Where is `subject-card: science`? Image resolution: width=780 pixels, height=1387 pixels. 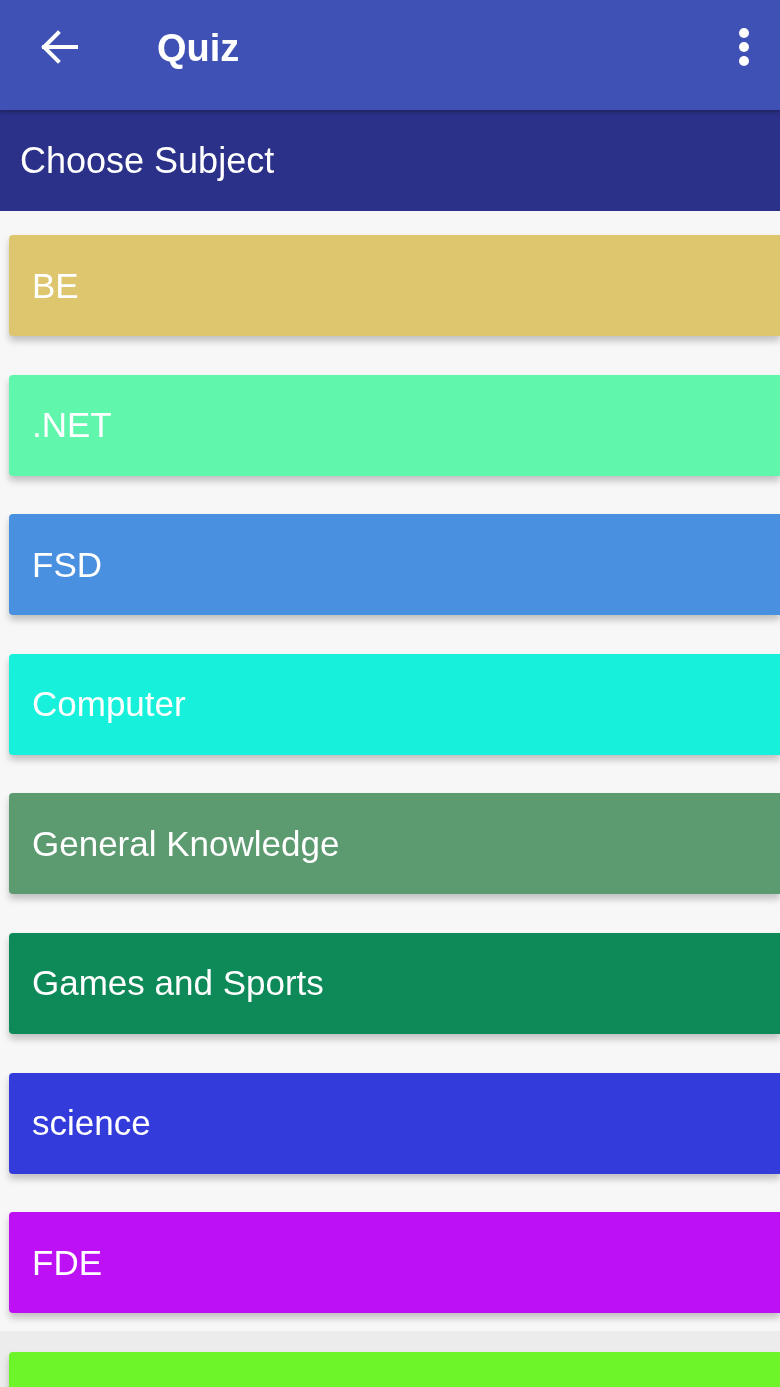 subject-card: science is located at coordinates (394, 1123).